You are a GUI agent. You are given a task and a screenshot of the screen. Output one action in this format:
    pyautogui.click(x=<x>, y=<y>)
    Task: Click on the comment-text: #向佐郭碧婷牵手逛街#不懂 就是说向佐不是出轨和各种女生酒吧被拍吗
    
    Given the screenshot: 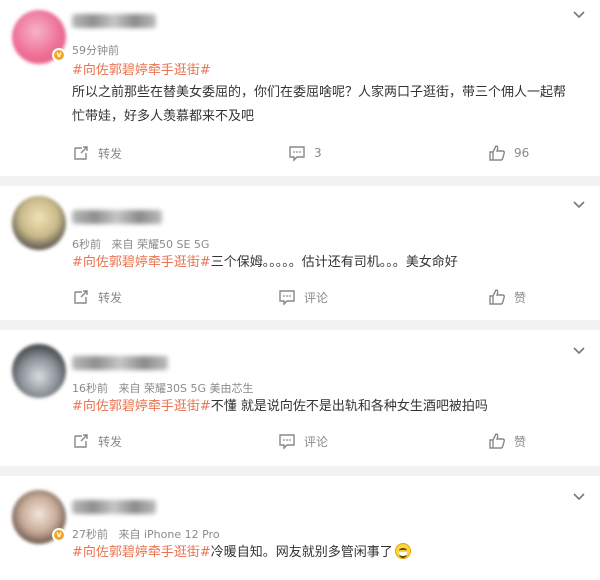 What is the action you would take?
    pyautogui.click(x=280, y=407)
    